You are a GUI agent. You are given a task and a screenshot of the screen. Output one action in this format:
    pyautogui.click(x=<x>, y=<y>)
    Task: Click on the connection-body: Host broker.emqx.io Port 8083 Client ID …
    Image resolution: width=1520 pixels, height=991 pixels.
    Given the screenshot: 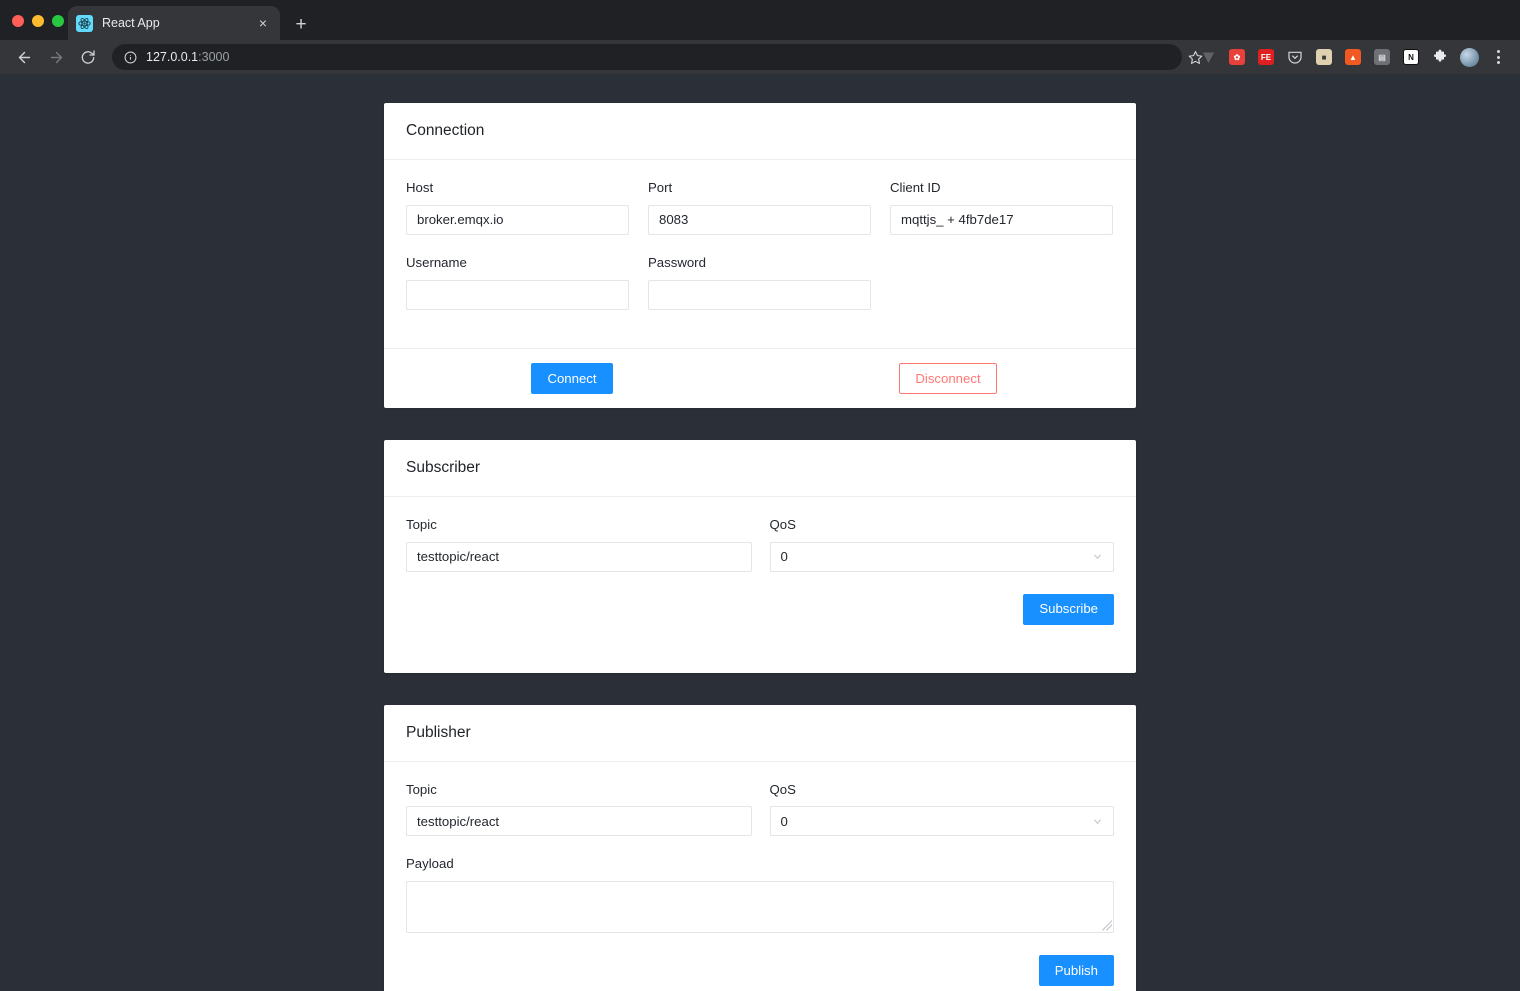 What is the action you would take?
    pyautogui.click(x=760, y=254)
    